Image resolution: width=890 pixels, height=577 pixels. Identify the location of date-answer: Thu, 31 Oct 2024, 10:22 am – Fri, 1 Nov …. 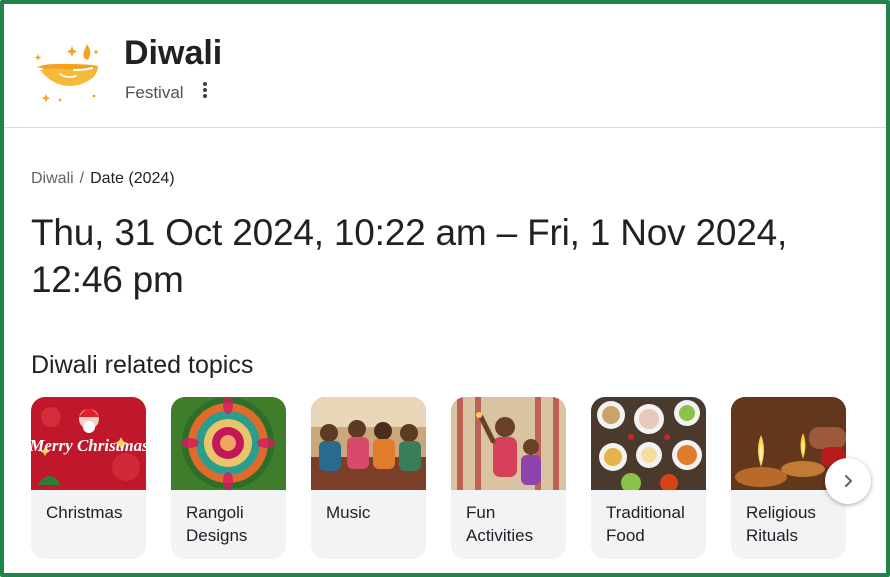
(409, 256).